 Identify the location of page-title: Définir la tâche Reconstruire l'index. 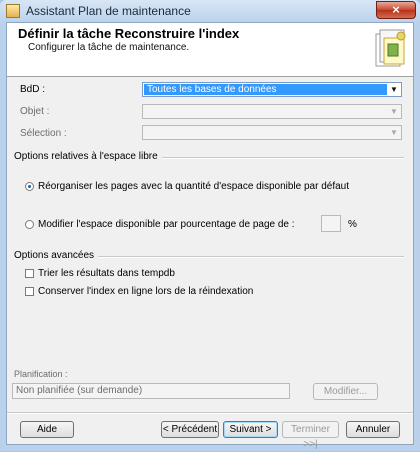
(129, 33).